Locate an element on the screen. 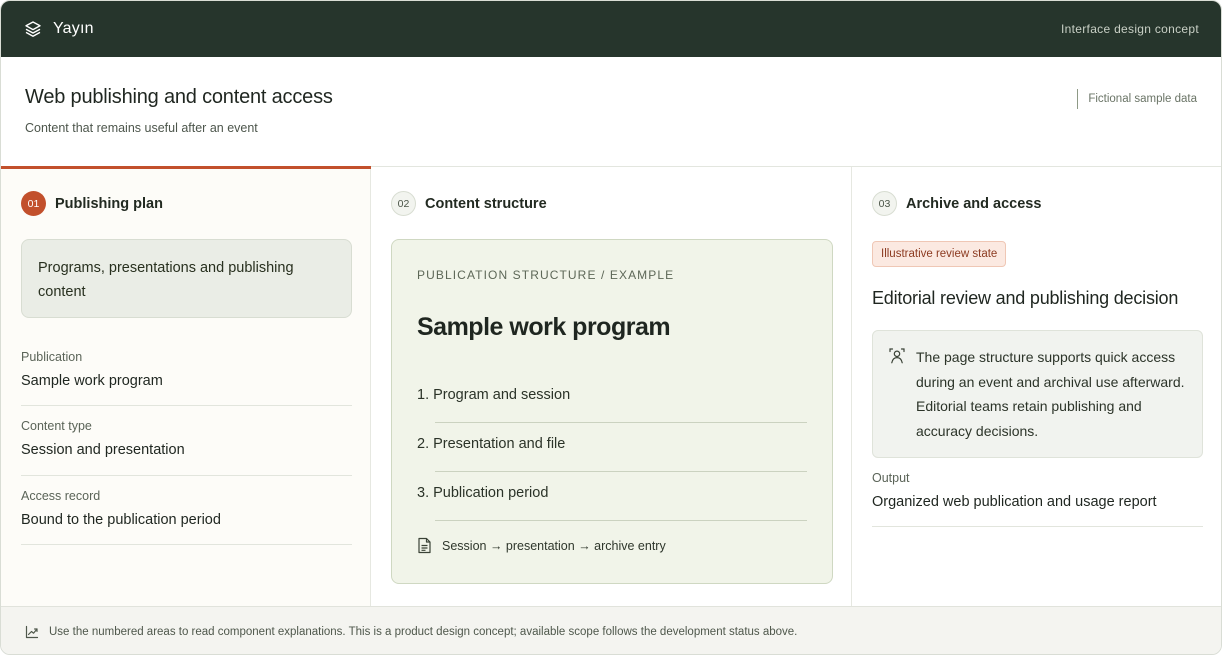 The image size is (1222, 655). card-title: Sample work program is located at coordinates (544, 327).